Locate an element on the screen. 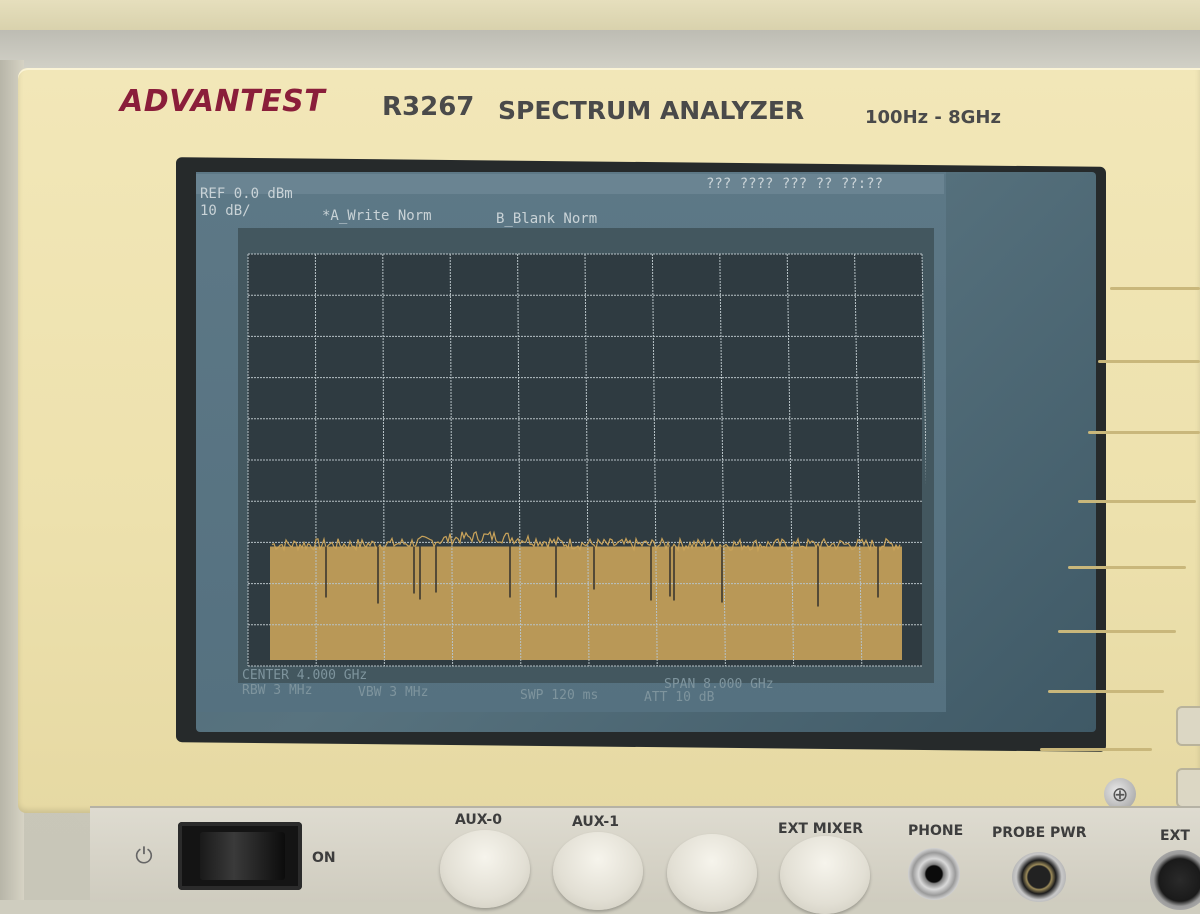 This screenshot has height=914, width=1200. frequency-range-label: 100Hz - 8GHz is located at coordinates (933, 117).